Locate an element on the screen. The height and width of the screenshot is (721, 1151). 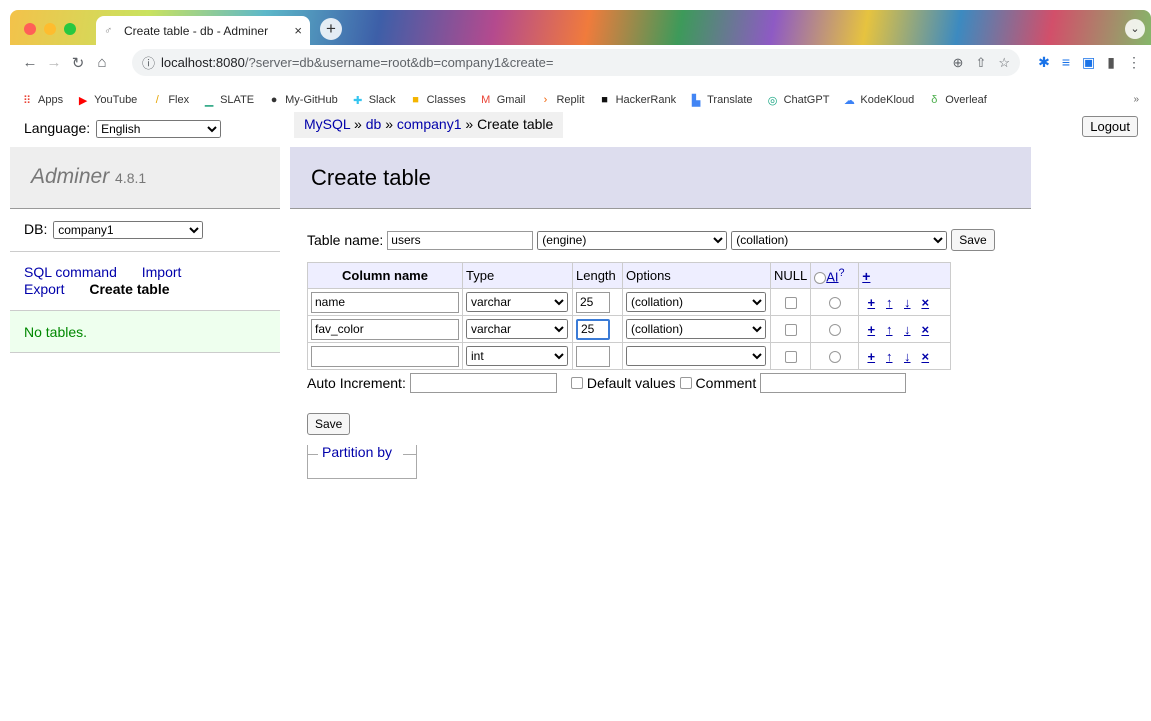
tab-search-chevron-icon: ⌄ is located at coordinates (1135, 29).